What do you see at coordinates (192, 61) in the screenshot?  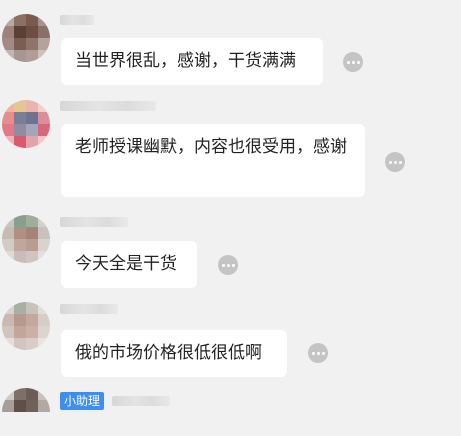 I see `message-bubble: 当世界很乱，感谢，干货满满` at bounding box center [192, 61].